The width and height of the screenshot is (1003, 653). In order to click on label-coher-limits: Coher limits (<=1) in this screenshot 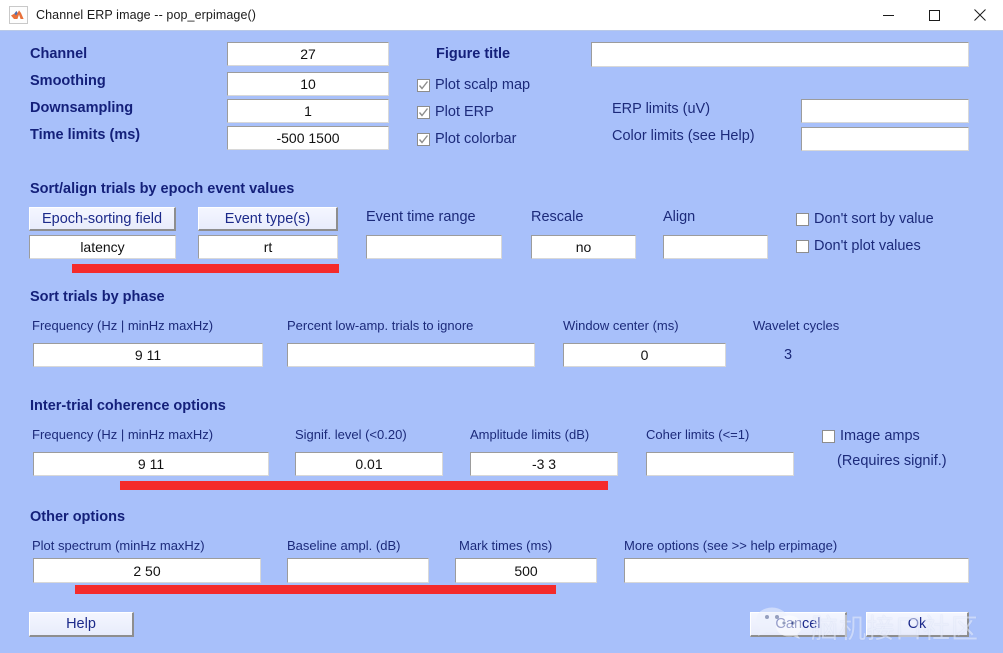, I will do `click(698, 434)`.